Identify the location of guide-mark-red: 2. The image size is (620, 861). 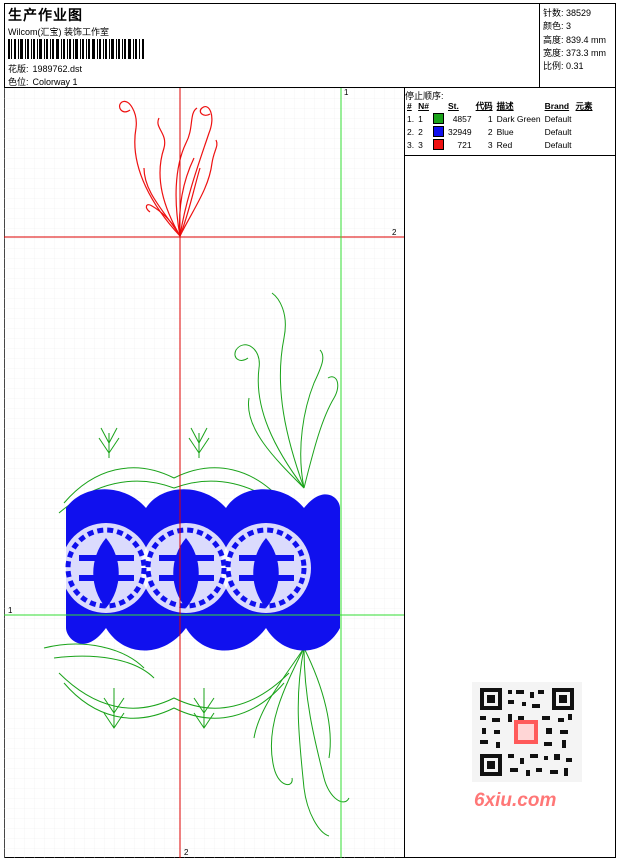
(394, 232).